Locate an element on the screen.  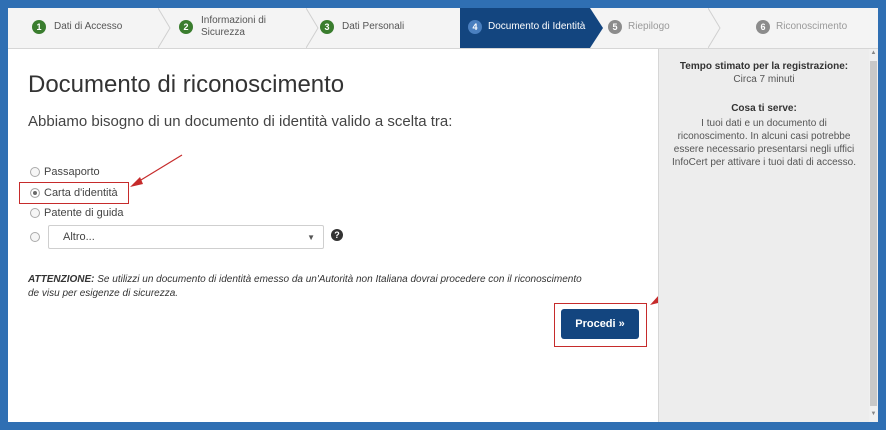
option-patente-di-guida: Patente di guida is located at coordinates (77, 213).